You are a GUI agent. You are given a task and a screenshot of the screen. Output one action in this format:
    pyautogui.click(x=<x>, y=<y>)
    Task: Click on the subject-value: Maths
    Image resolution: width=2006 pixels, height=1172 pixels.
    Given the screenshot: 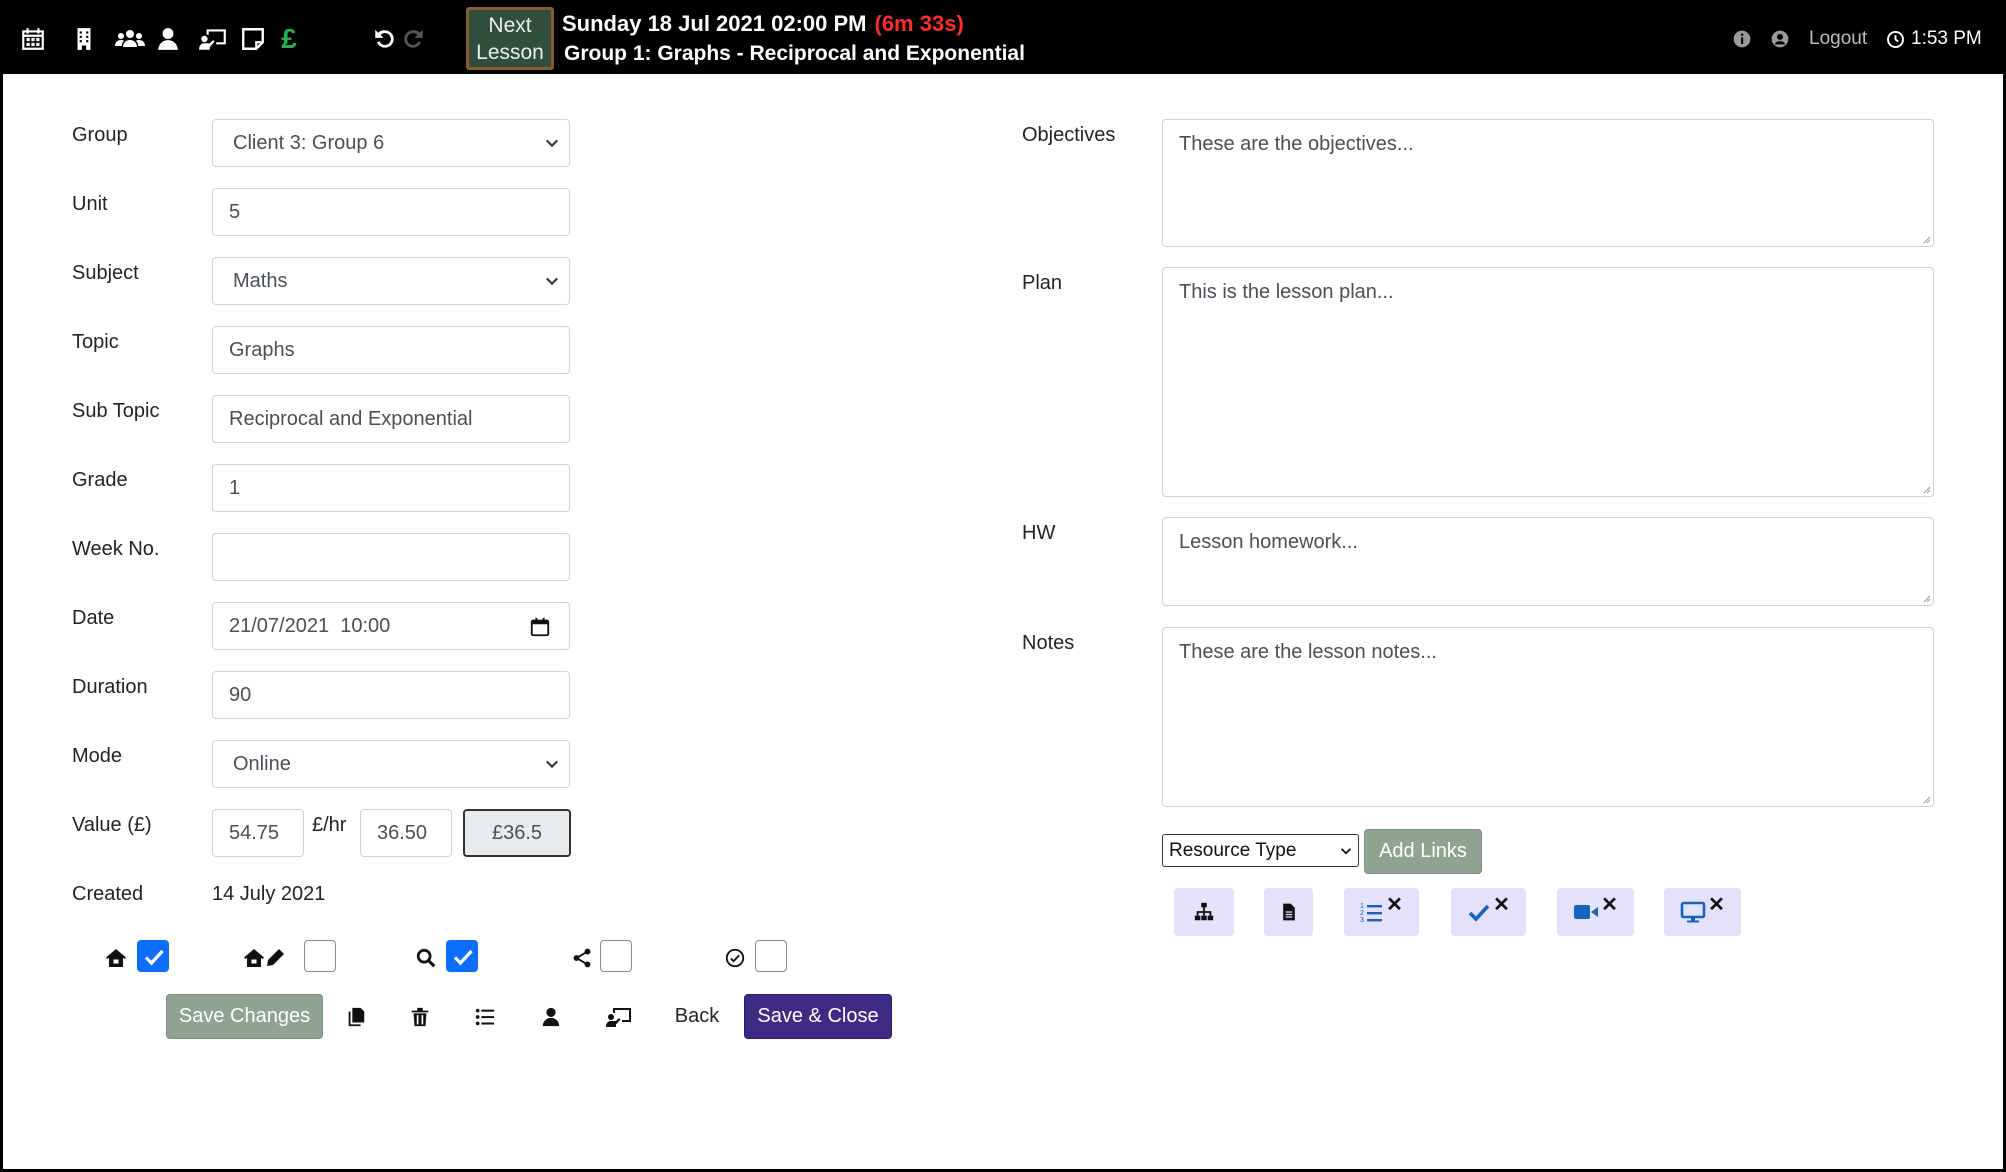 What is the action you would take?
    pyautogui.click(x=260, y=280)
    